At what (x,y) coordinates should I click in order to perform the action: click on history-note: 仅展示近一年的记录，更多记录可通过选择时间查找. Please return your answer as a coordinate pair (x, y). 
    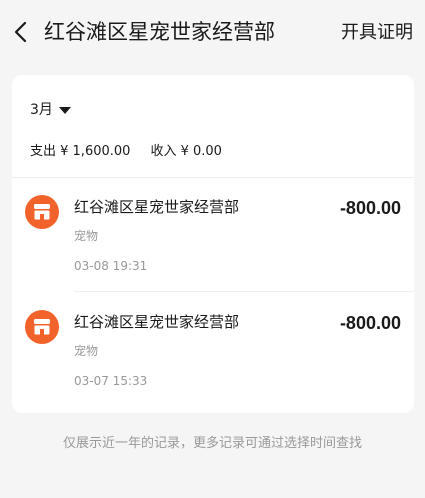
    Looking at the image, I should click on (212, 443).